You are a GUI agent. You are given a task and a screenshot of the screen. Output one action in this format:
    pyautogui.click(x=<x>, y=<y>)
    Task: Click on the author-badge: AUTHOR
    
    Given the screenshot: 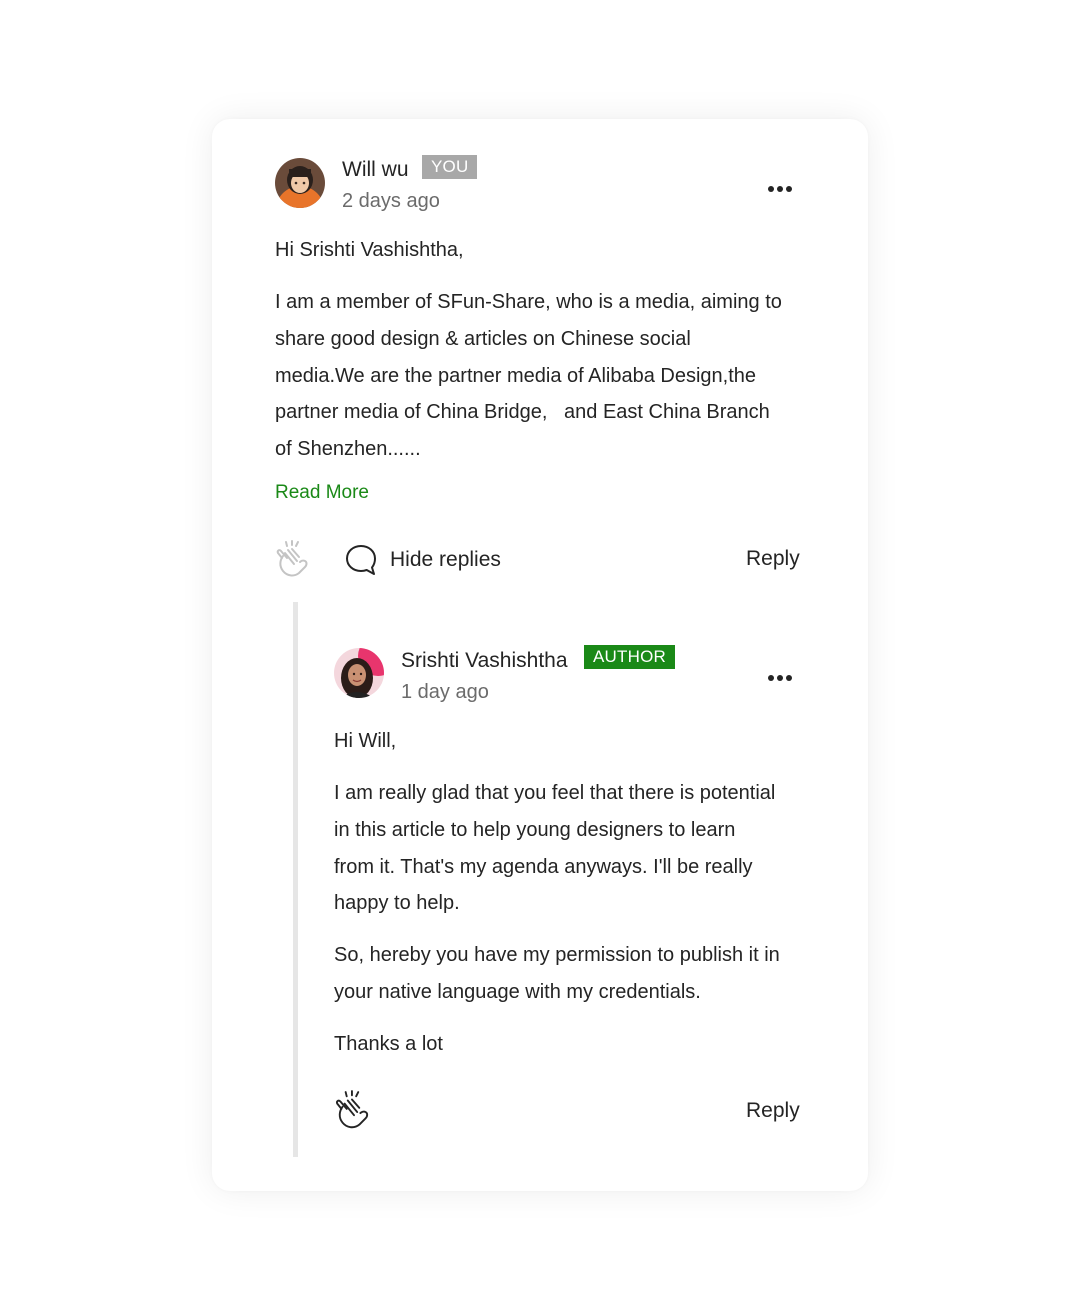 What is the action you would take?
    pyautogui.click(x=629, y=657)
    